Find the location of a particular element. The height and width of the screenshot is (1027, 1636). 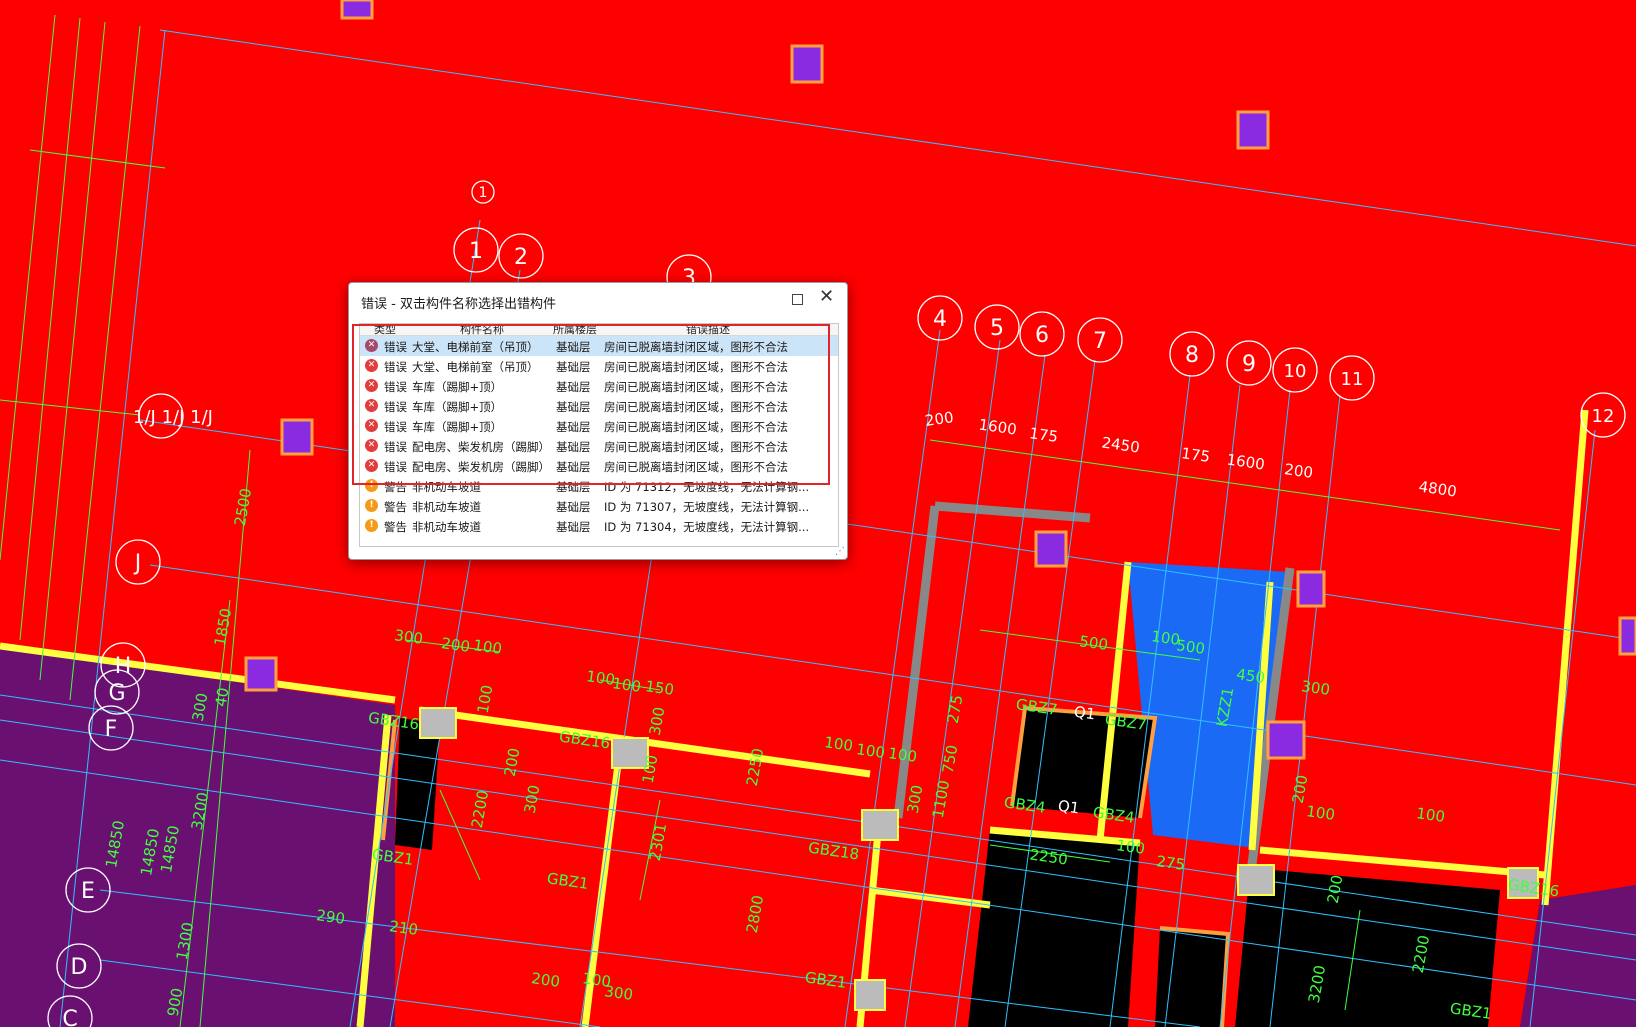

element-label: GBZ16 is located at coordinates (584, 740).